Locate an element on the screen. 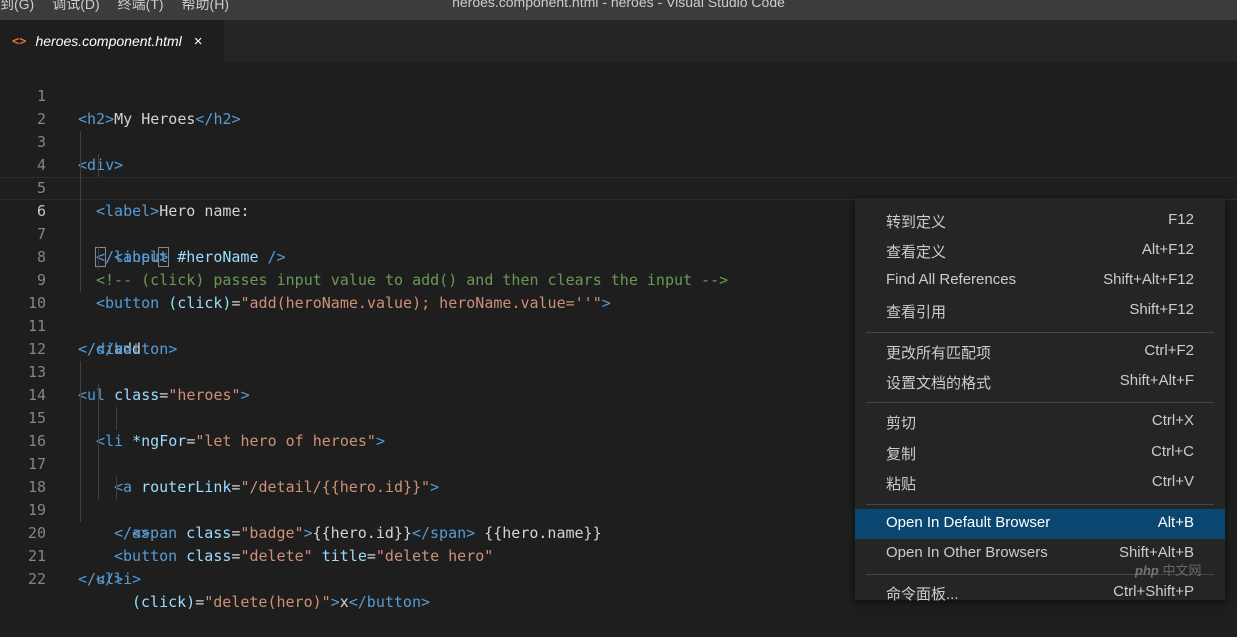 Image resolution: width=1237 pixels, height=637 pixels. menu-item-cut: 剪切 Ctrl+X is located at coordinates (1040, 422).